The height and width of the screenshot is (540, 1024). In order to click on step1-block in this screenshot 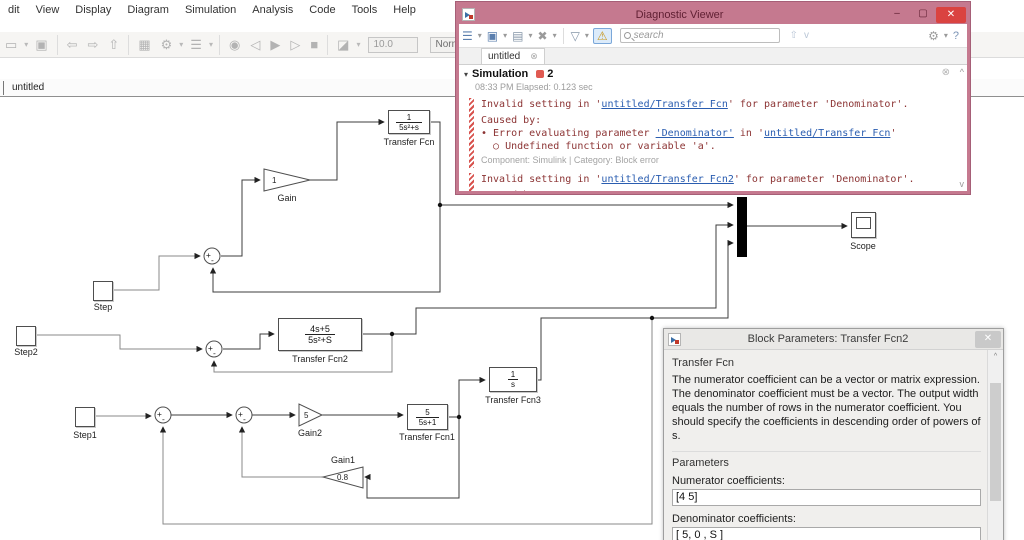, I will do `click(85, 417)`.